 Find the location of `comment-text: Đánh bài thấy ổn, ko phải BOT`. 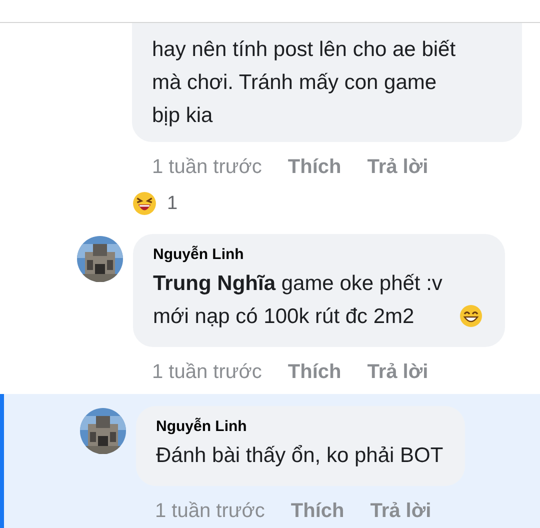

comment-text: Đánh bài thấy ổn, ko phải BOT is located at coordinates (300, 456).